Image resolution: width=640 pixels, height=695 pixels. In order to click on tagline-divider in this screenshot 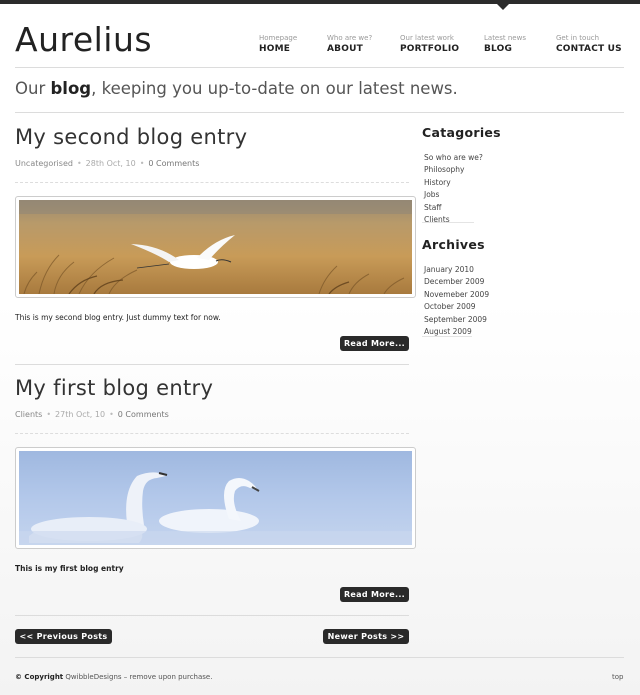, I will do `click(319, 112)`.